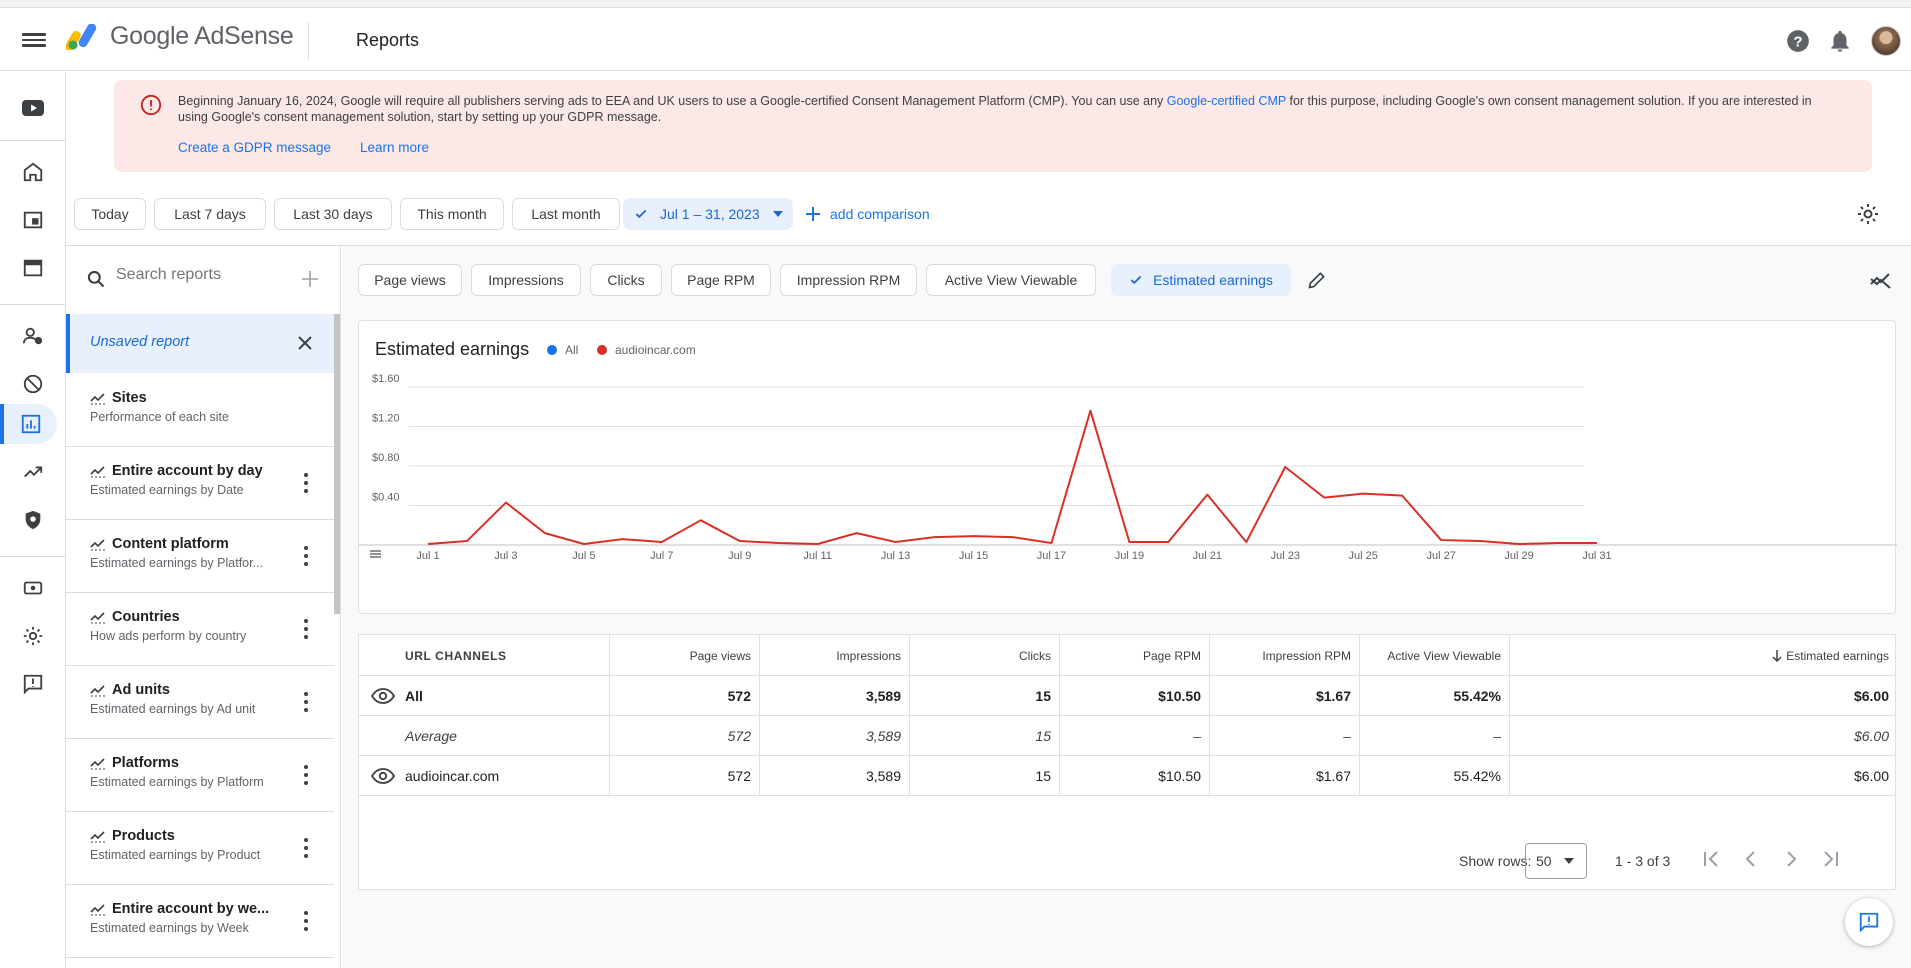 This screenshot has height=968, width=1911. What do you see at coordinates (1840, 41) in the screenshot?
I see `notifications-bell-icon` at bounding box center [1840, 41].